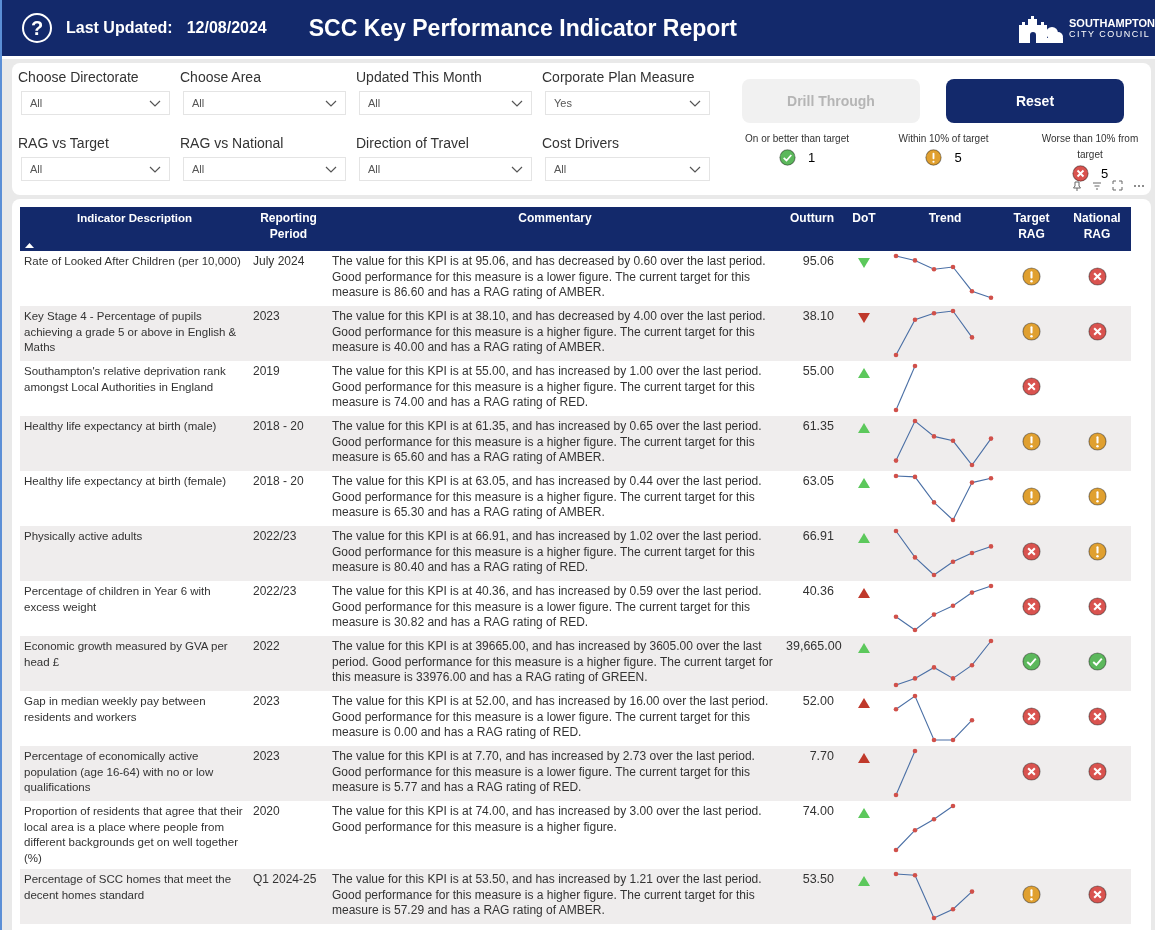  I want to click on last-updated-label: Last Updated:, so click(119, 28).